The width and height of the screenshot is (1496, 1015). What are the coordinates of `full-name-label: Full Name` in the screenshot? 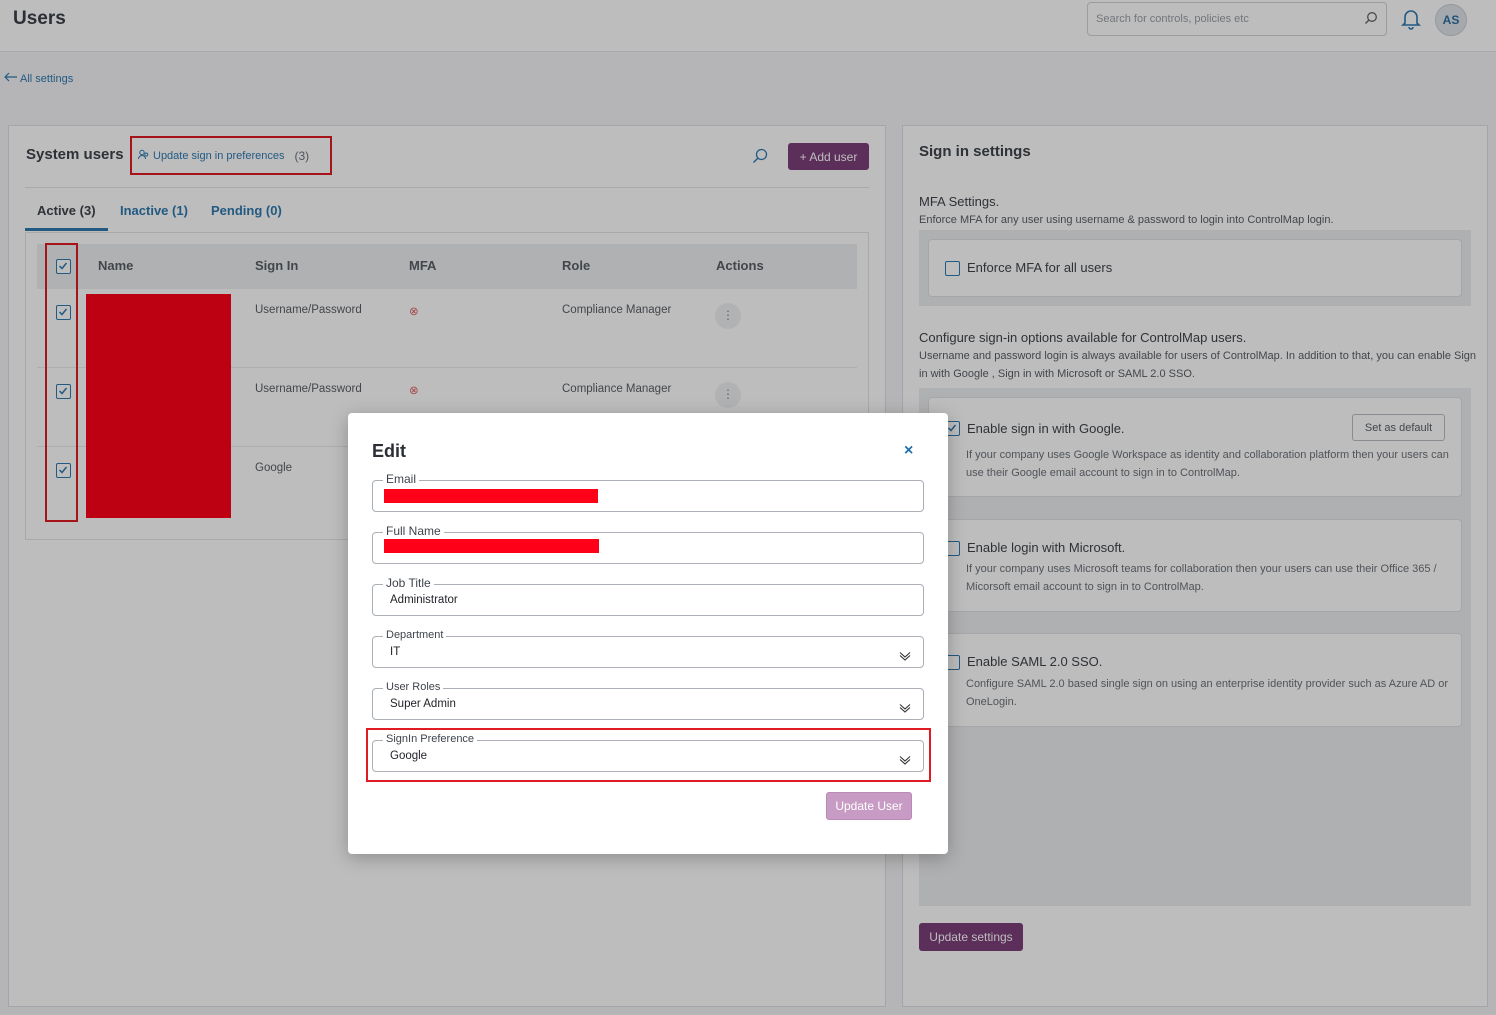 It's located at (413, 531).